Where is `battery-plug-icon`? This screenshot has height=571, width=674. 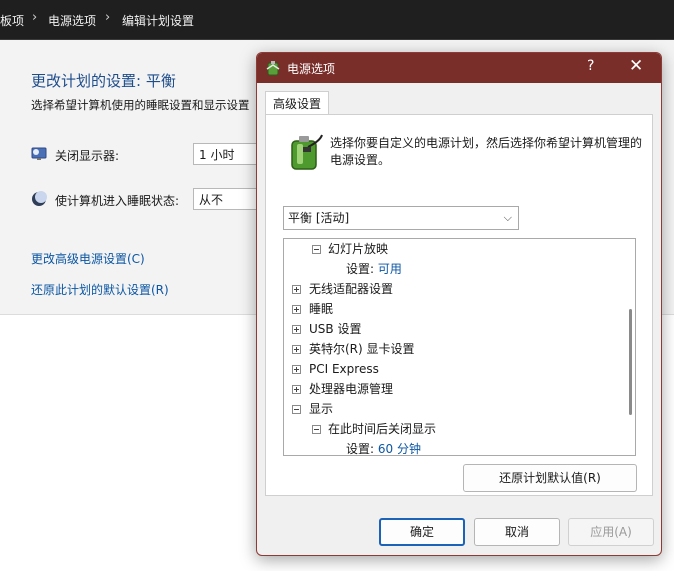
battery-plug-icon is located at coordinates (307, 152).